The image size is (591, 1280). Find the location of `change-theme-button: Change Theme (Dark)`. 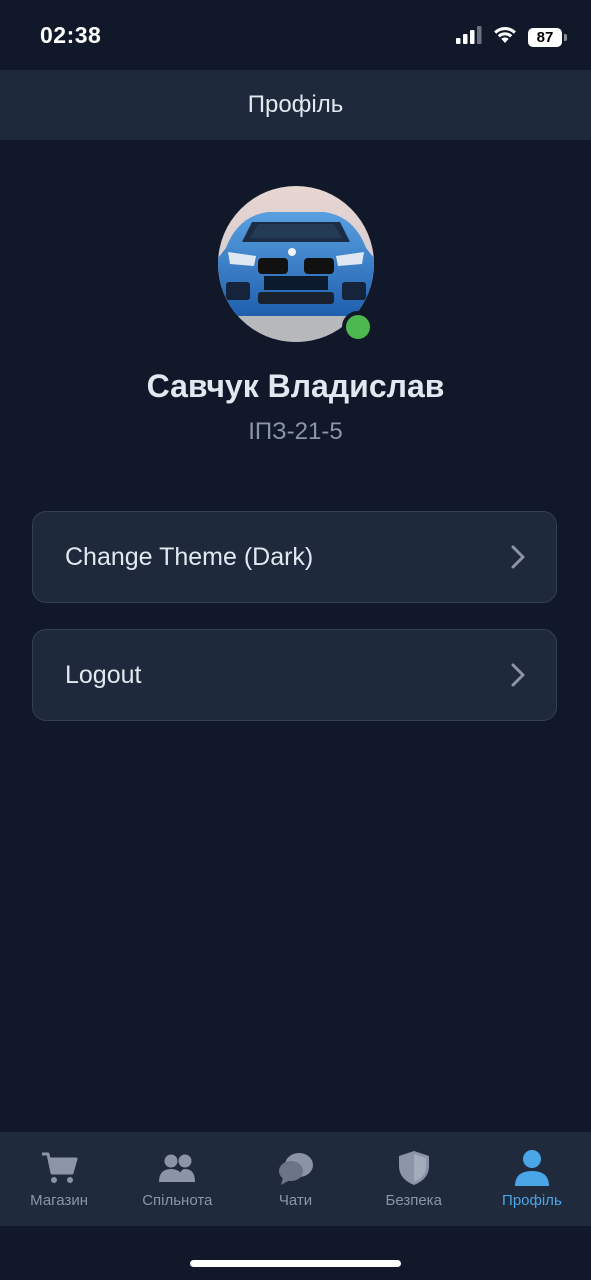

change-theme-button: Change Theme (Dark) is located at coordinates (294, 557).